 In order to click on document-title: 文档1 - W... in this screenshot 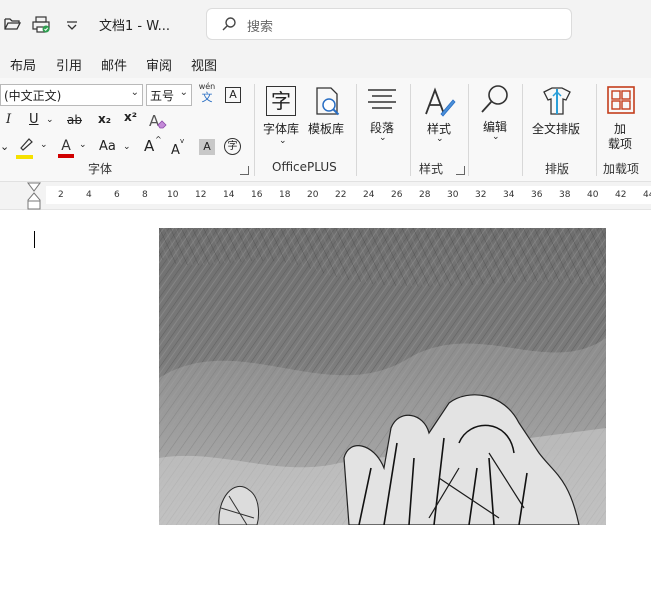, I will do `click(134, 26)`.